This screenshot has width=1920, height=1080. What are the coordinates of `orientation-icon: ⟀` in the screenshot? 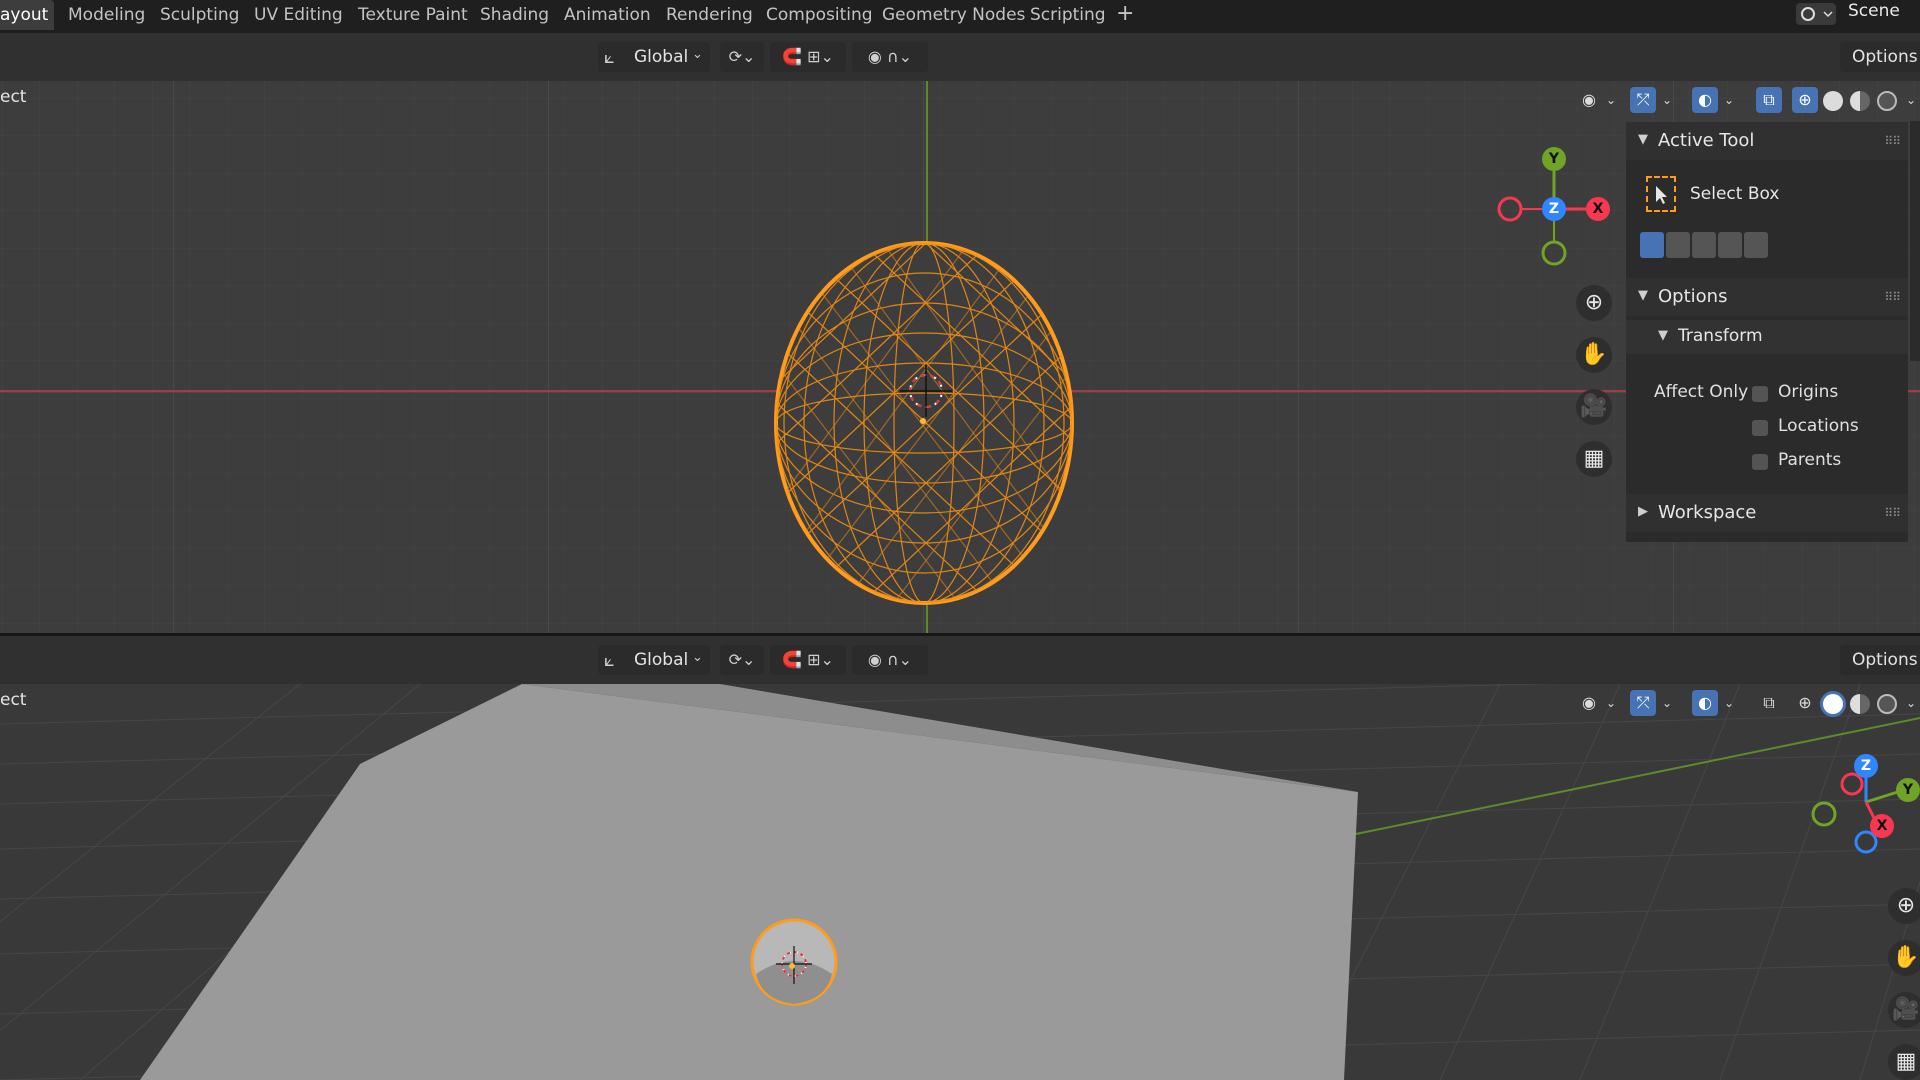 It's located at (609, 57).